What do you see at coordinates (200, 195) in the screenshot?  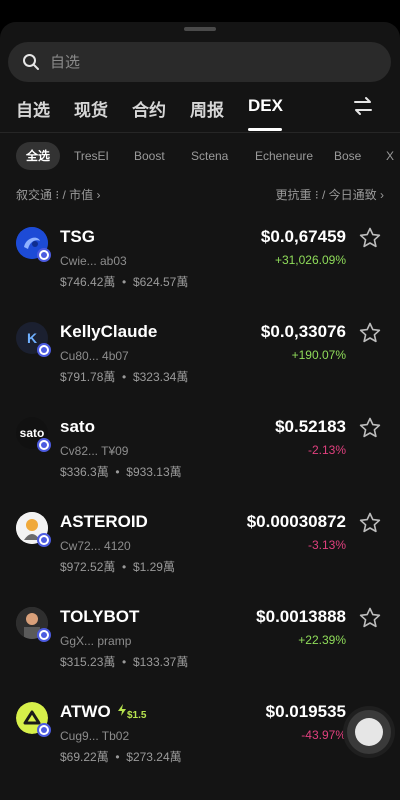 I see `sort-header: 叙交通 ⁝ / 市值 › 更抗重 ⁝ / 今日通致 ›` at bounding box center [200, 195].